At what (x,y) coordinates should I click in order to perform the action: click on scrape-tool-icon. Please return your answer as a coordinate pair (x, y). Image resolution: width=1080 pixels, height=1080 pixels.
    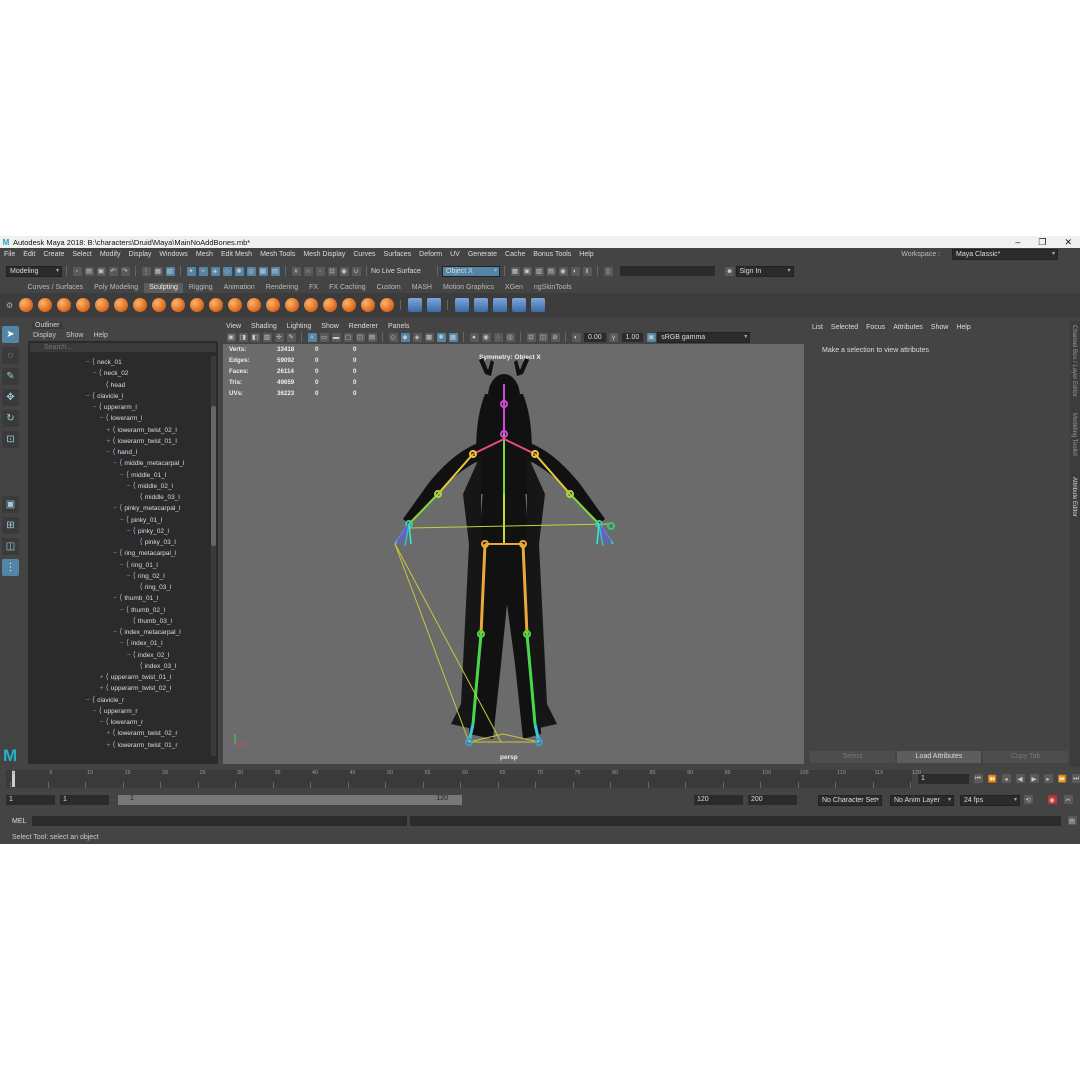
    Looking at the image, I should click on (234, 305).